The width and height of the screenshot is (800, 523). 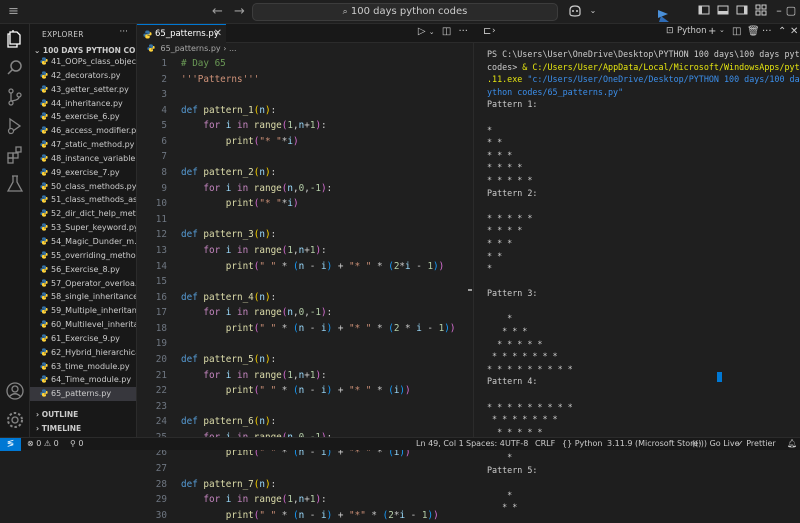 I want to click on run-python-file-icon: ▷, so click(x=422, y=31).